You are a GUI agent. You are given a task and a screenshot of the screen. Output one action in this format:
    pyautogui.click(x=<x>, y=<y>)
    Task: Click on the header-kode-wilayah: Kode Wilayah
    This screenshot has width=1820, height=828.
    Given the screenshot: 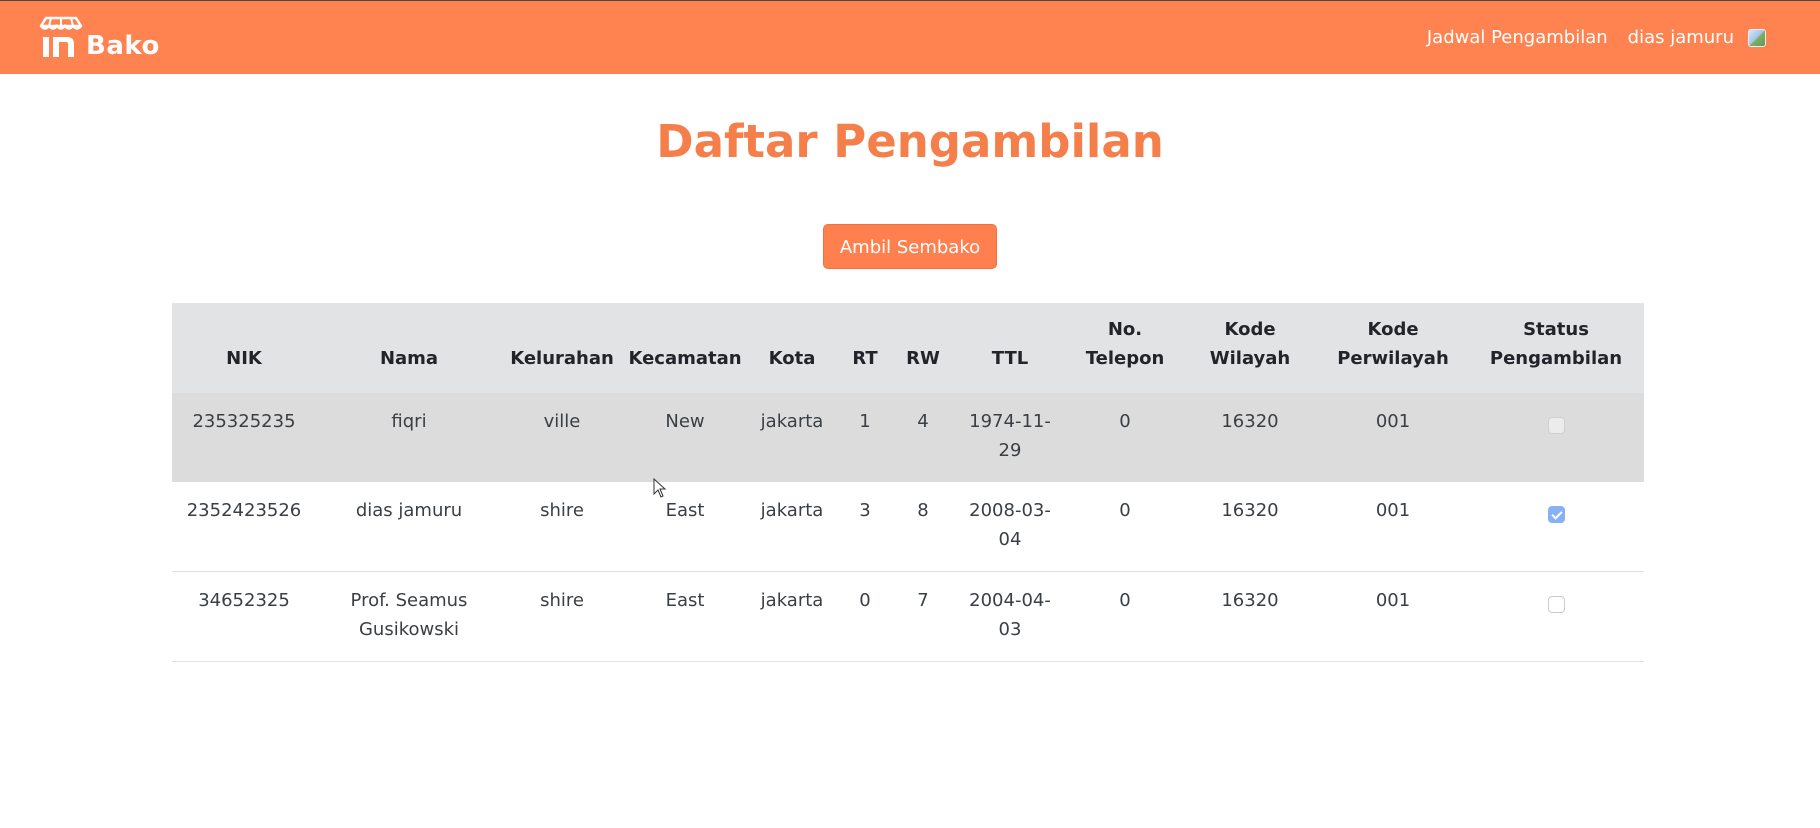 What is the action you would take?
    pyautogui.click(x=1250, y=348)
    